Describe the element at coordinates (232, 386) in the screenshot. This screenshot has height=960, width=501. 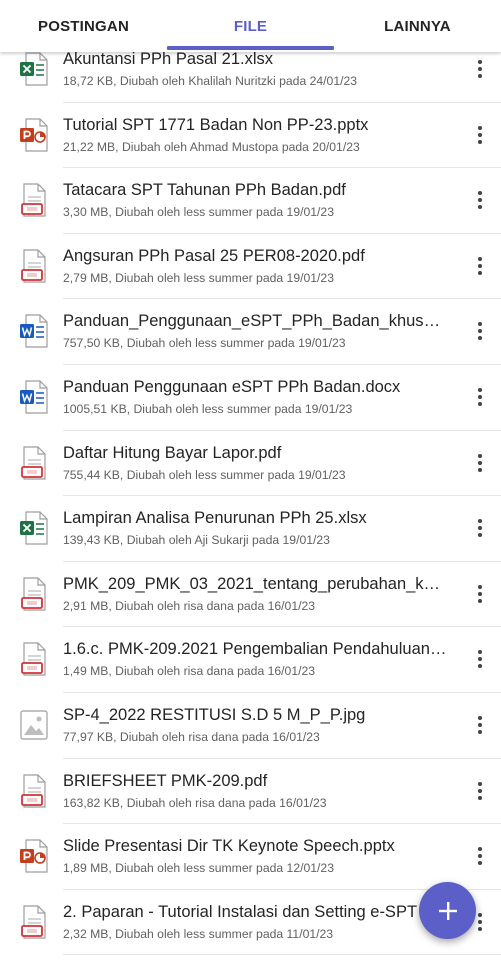
I see `file-name: Panduan Penggunaan eSPT PPh Badan.docx` at that location.